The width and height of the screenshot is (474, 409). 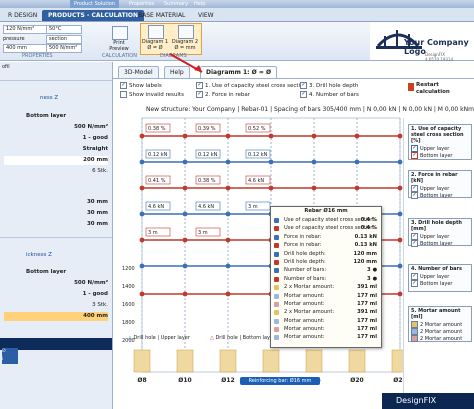 I want to click on data-label: 4.6 kN, so click(x=156, y=207).